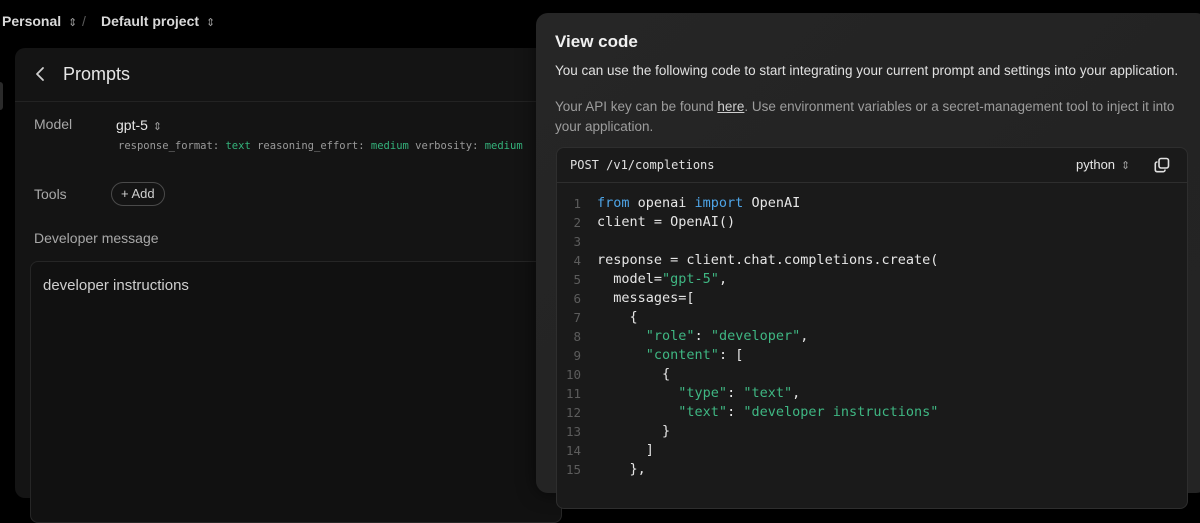 This screenshot has height=523, width=1200. Describe the element at coordinates (238, 146) in the screenshot. I see `param-value: text` at that location.